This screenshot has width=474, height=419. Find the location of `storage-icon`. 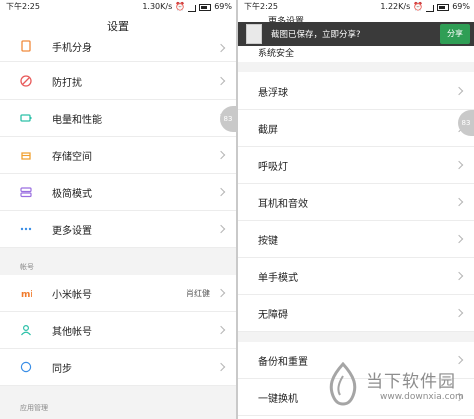

storage-icon is located at coordinates (26, 155).